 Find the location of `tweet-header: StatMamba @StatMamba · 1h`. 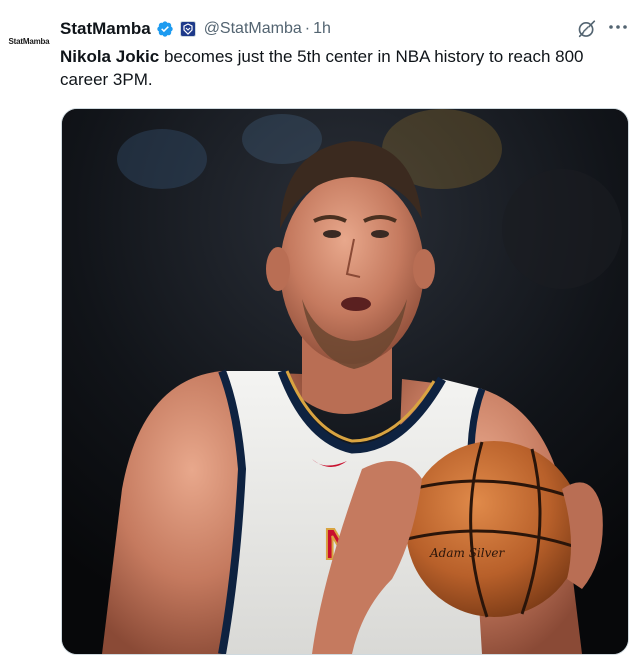

tweet-header: StatMamba @StatMamba · 1h is located at coordinates (349, 29).